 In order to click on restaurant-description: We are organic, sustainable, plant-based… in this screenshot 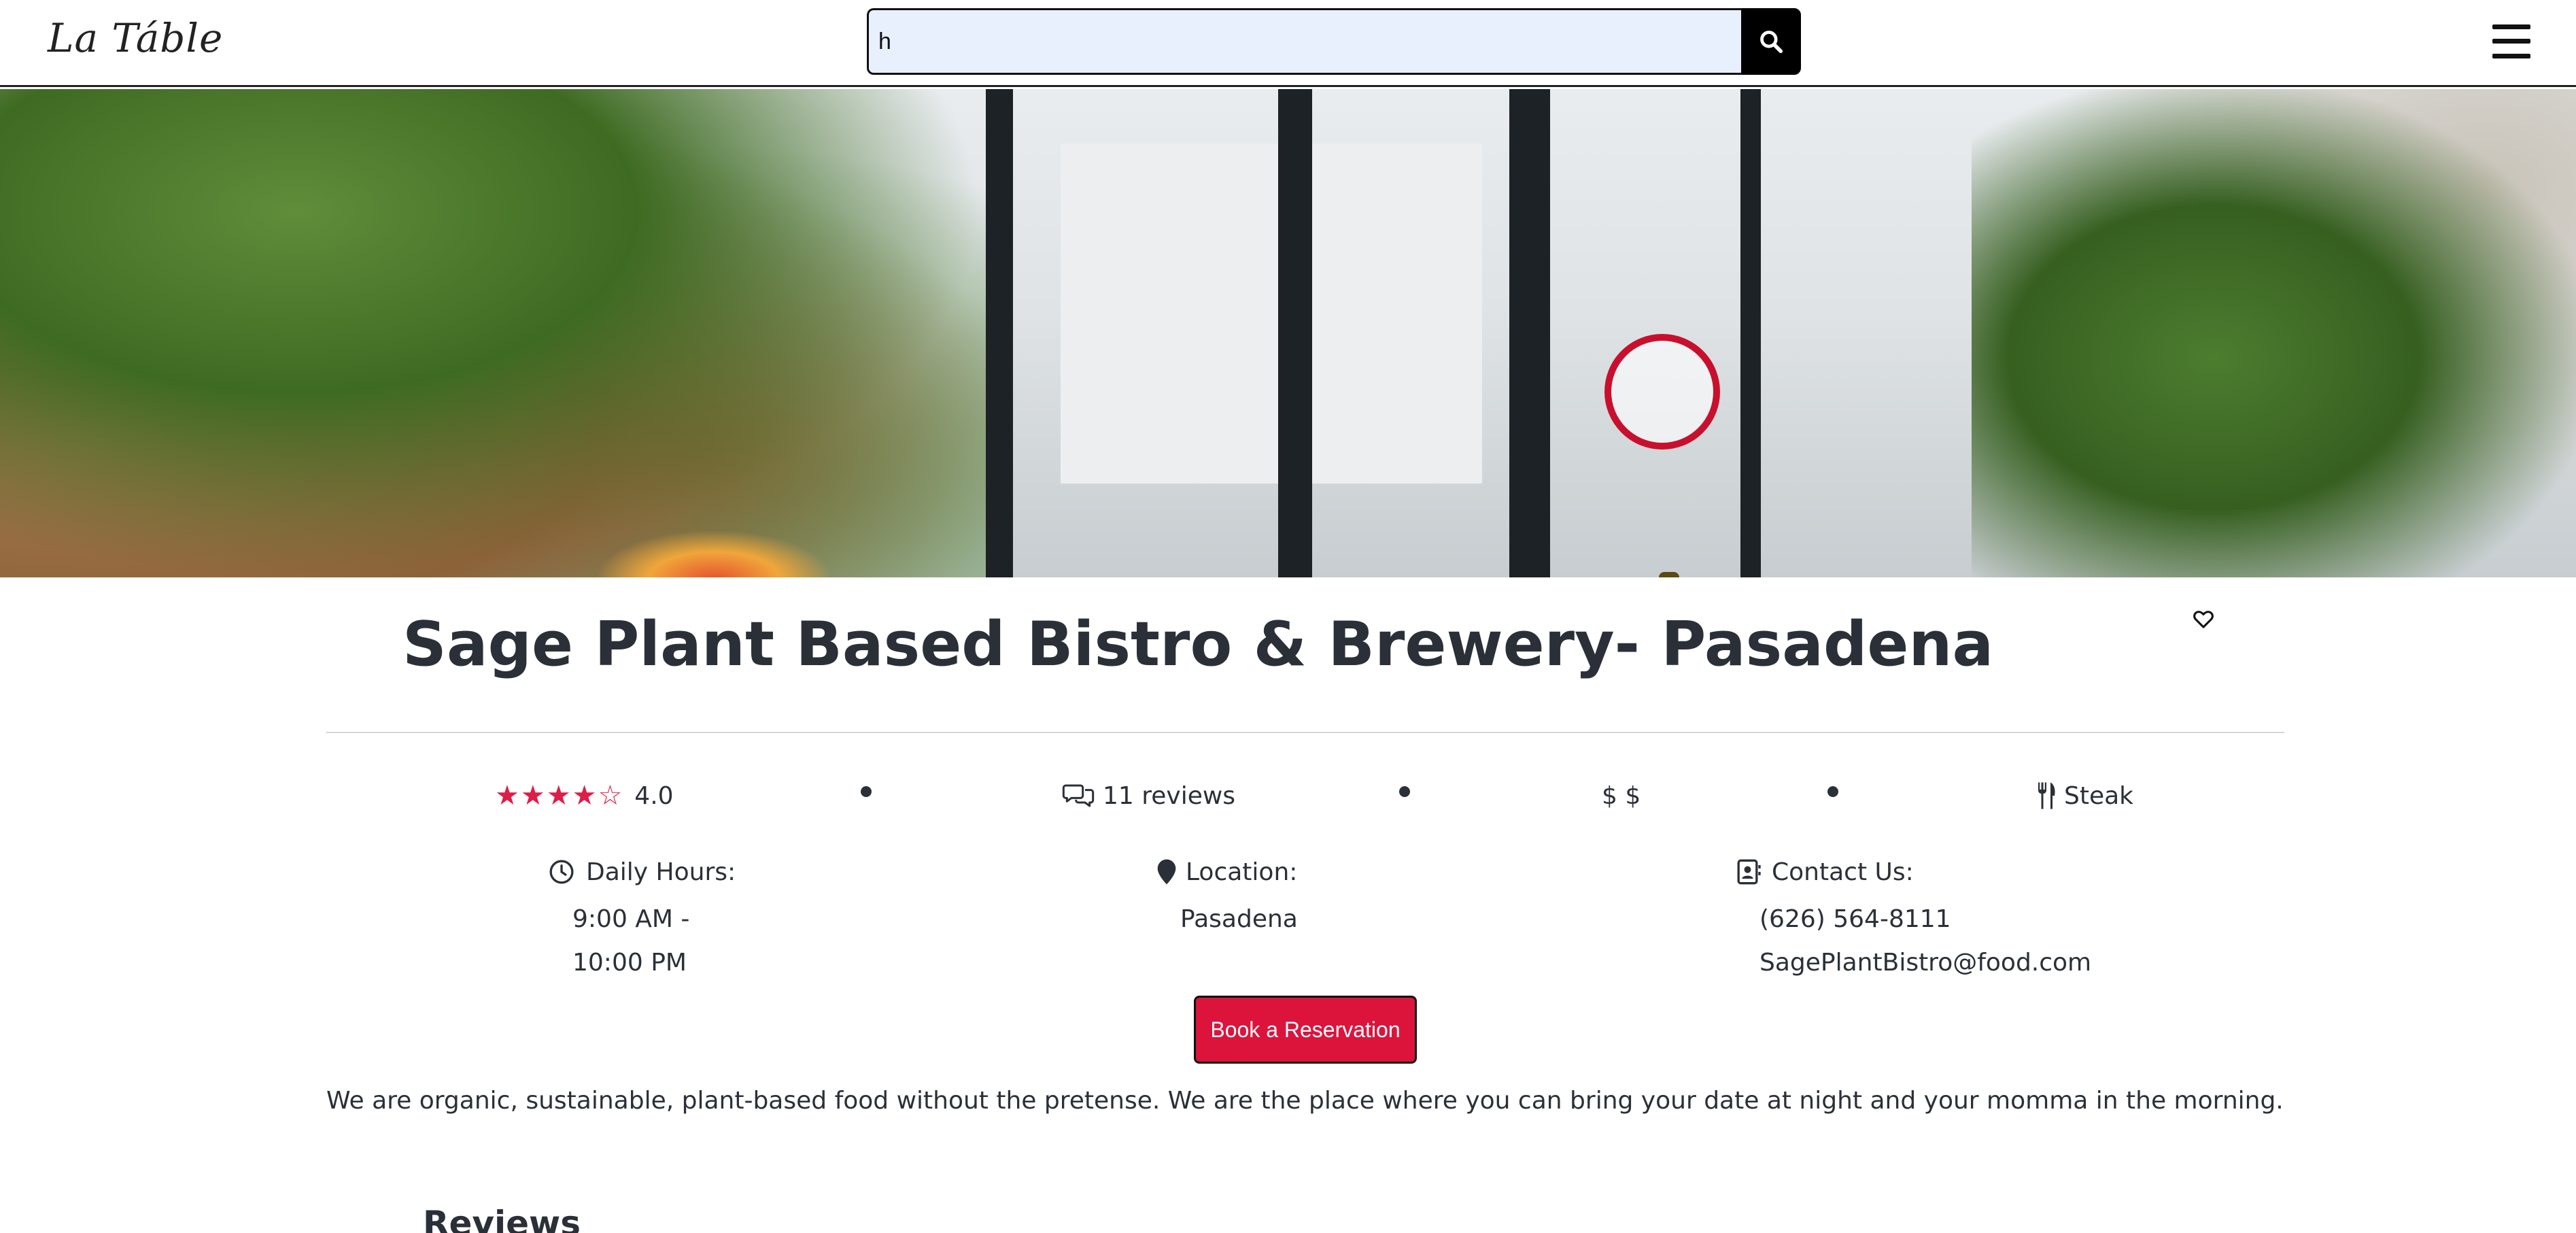, I will do `click(1305, 1101)`.